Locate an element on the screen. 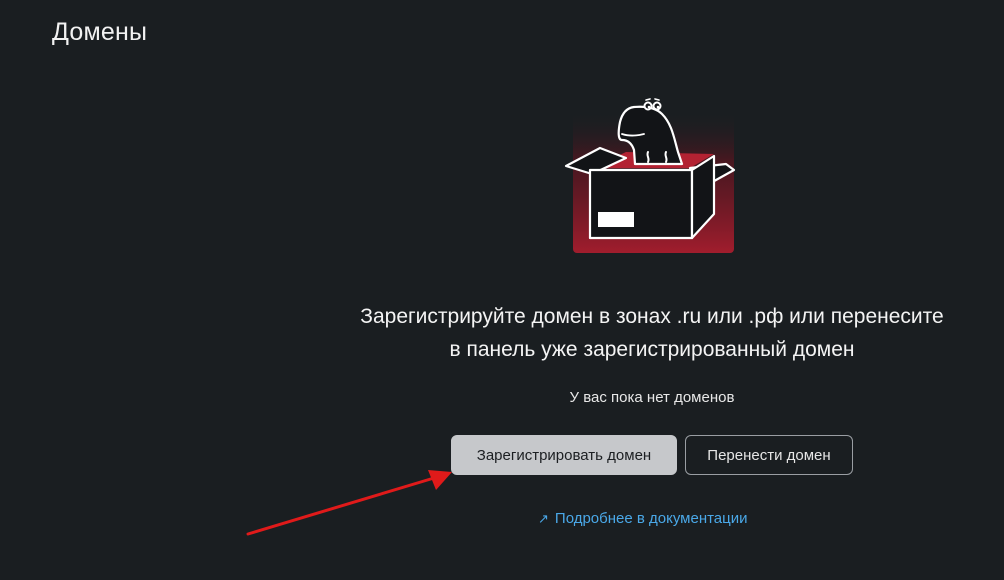 This screenshot has height=580, width=1004. dino-box-illustration is located at coordinates (650, 175).